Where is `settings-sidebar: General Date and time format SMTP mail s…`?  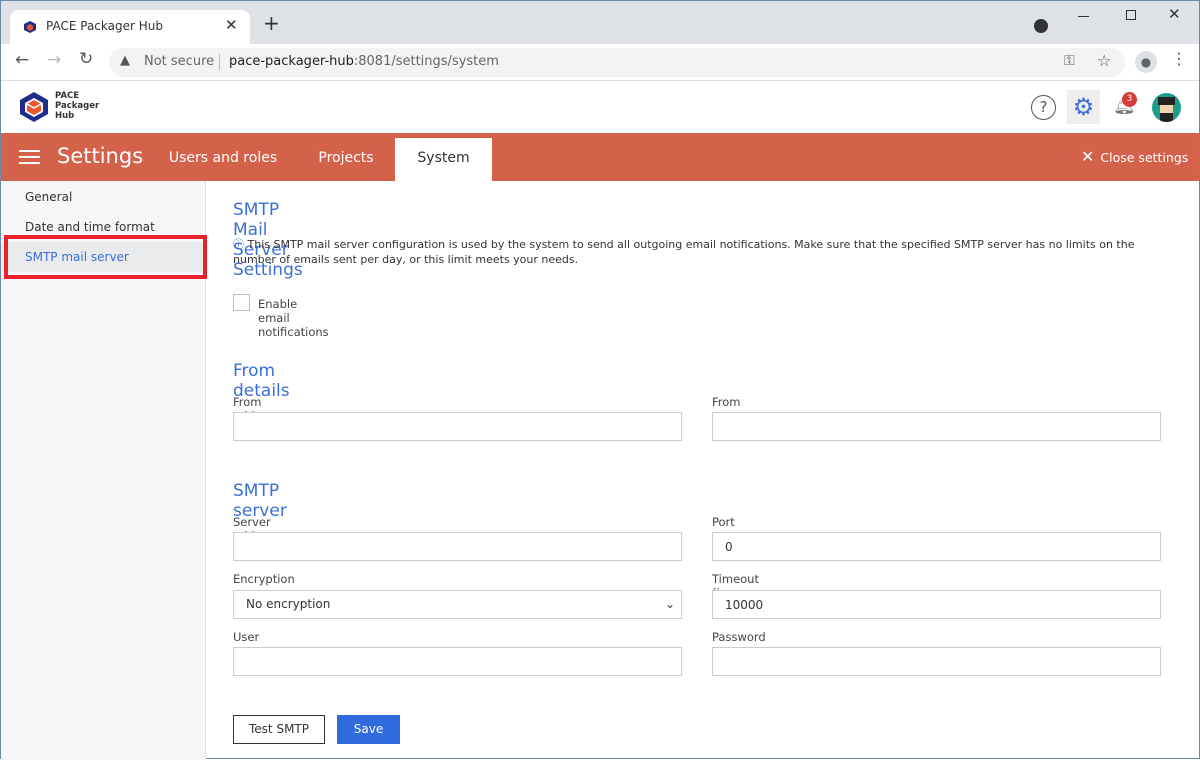
settings-sidebar: General Date and time format SMTP mail s… is located at coordinates (104, 470).